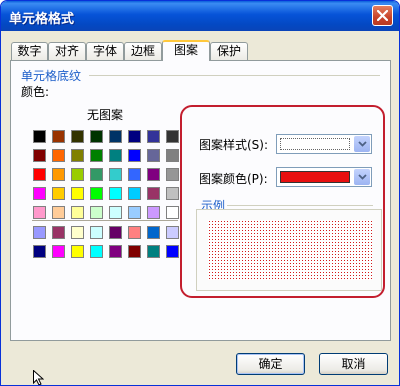  I want to click on sample-preview, so click(289, 250).